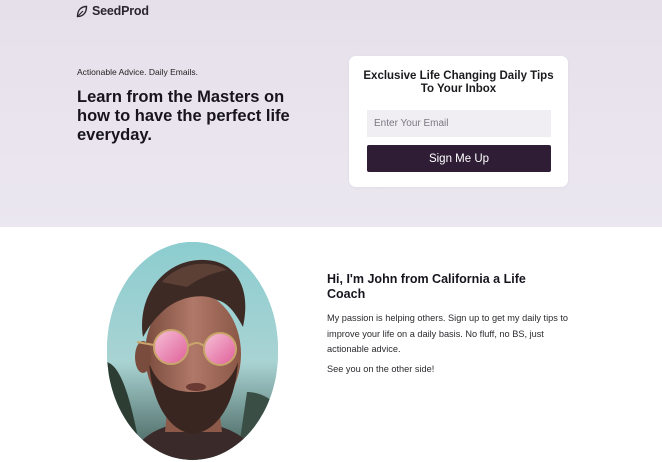  I want to click on brand-logo: SeedProd, so click(112, 11).